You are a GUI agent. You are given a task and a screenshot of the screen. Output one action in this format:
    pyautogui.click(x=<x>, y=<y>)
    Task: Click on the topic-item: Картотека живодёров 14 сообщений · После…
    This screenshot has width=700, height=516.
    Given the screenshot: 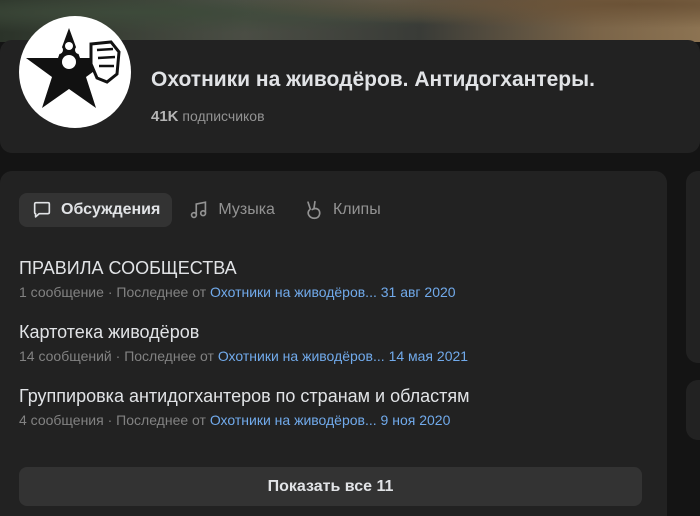 What is the action you would take?
    pyautogui.click(x=329, y=342)
    